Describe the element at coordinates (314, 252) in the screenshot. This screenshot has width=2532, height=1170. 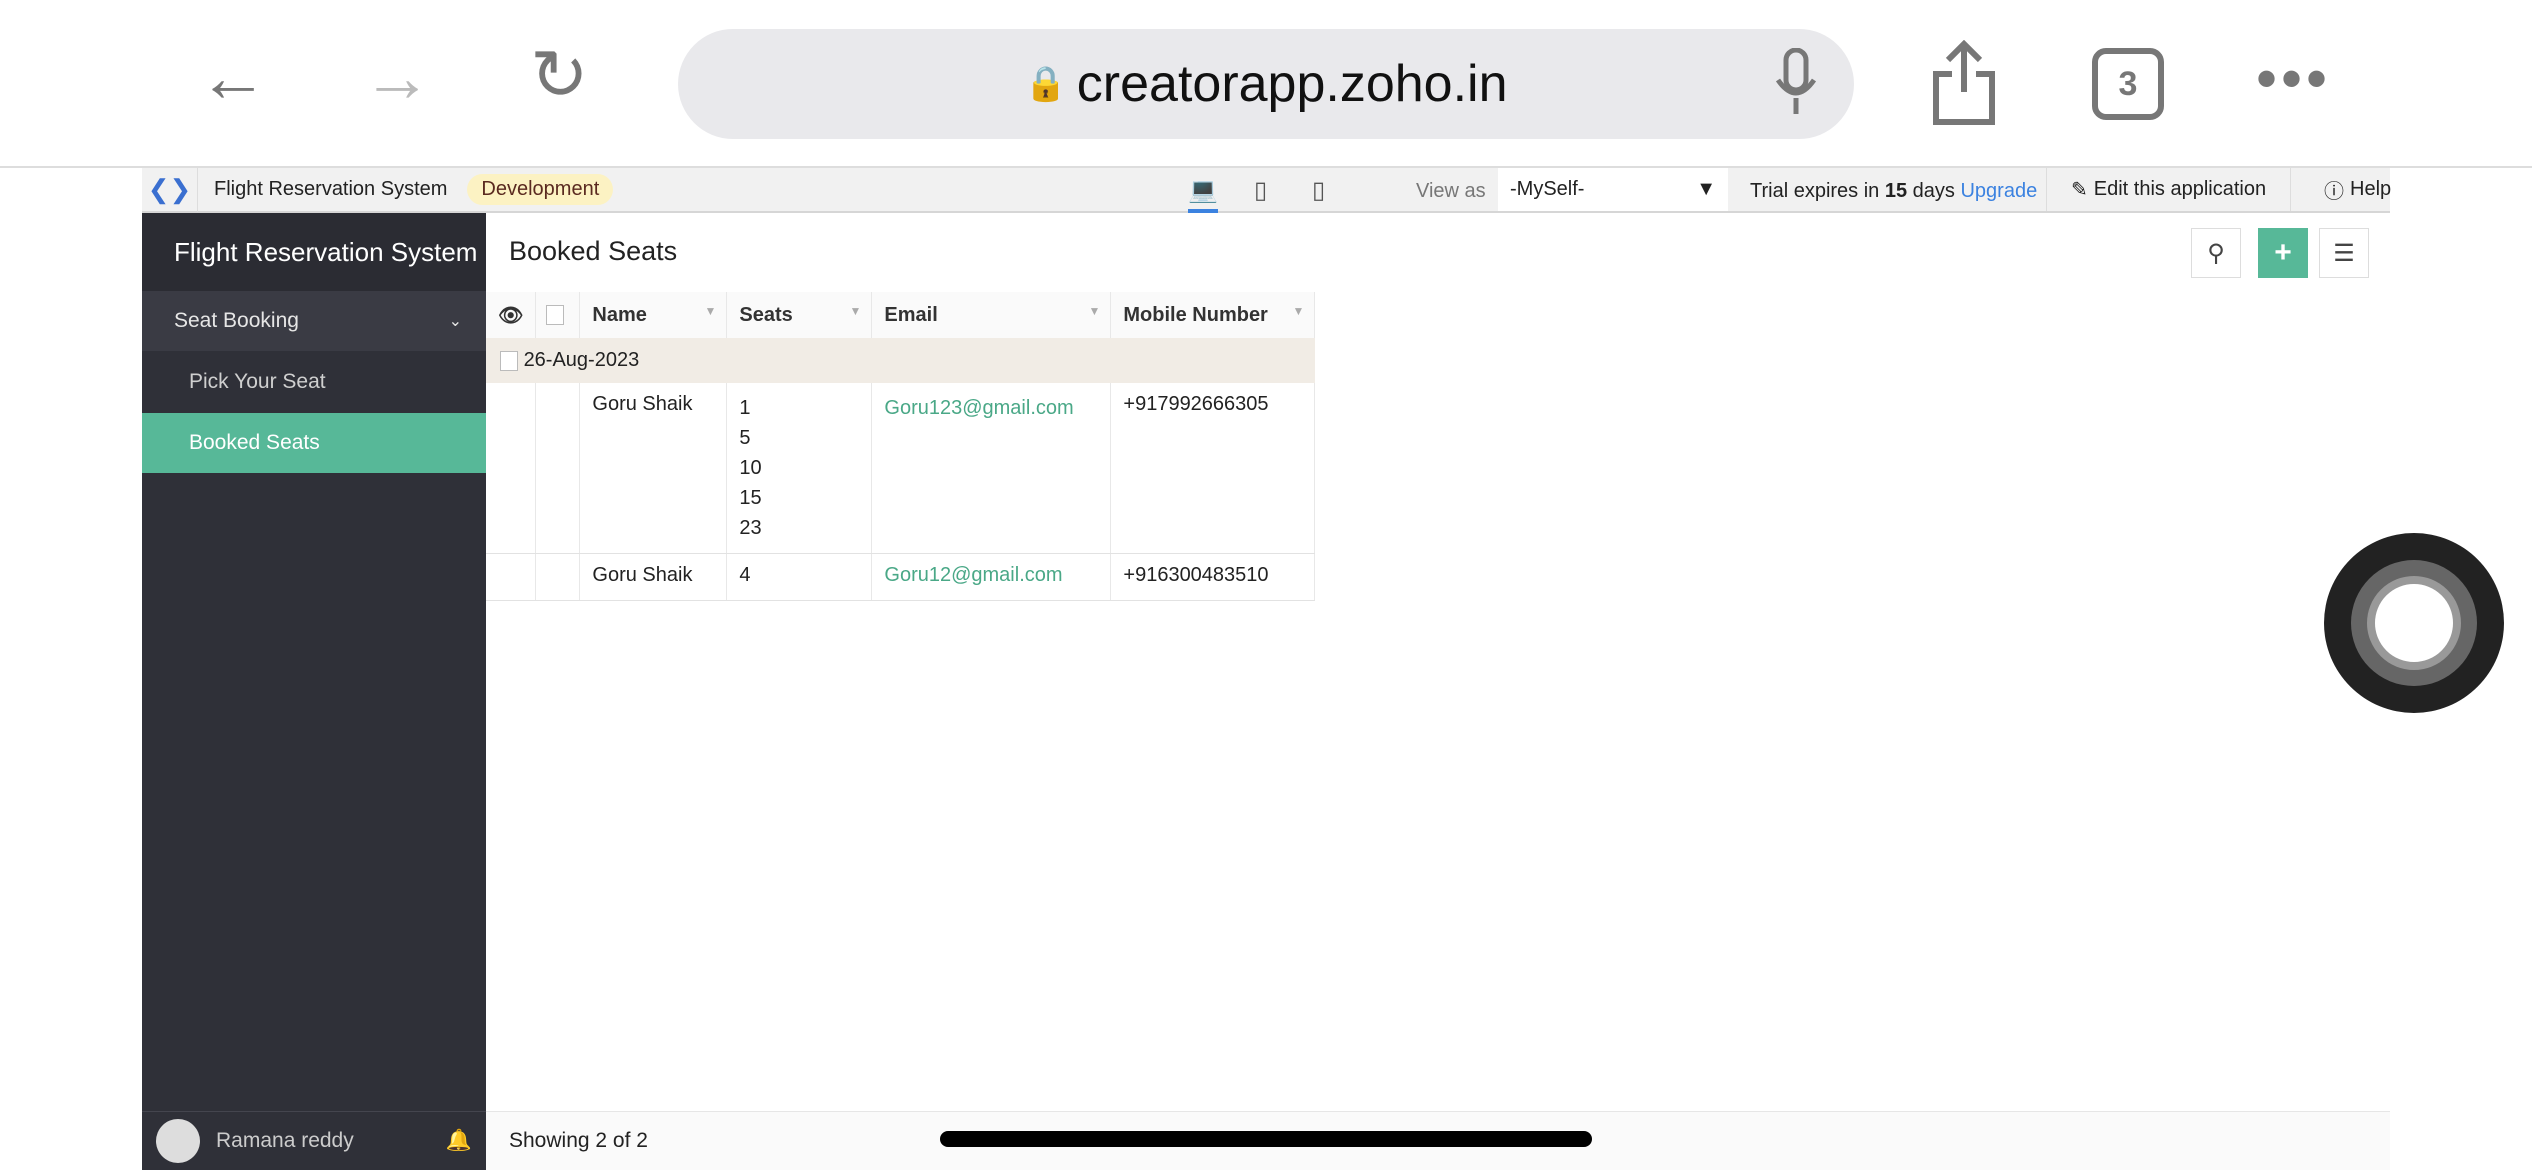
I see `sidebar-title: Flight Reservation System` at that location.